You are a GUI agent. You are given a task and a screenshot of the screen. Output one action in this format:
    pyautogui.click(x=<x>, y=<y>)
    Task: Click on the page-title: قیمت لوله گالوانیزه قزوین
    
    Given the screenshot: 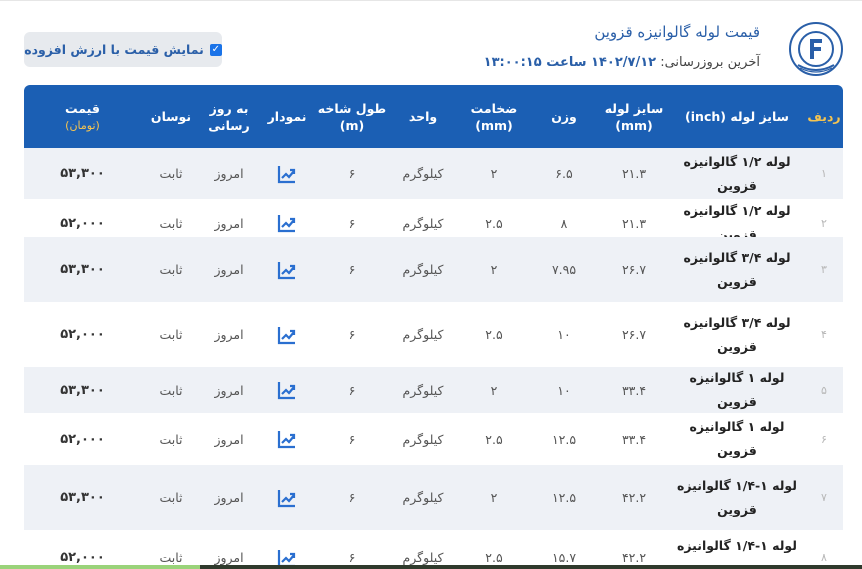 What is the action you would take?
    pyautogui.click(x=677, y=32)
    